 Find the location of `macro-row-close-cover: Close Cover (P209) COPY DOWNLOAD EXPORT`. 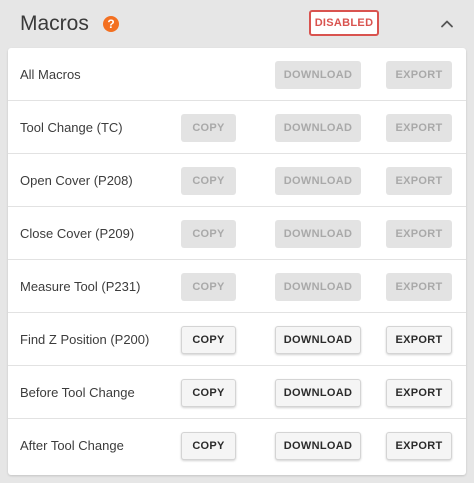

macro-row-close-cover: Close Cover (P209) COPY DOWNLOAD EXPORT is located at coordinates (237, 233).